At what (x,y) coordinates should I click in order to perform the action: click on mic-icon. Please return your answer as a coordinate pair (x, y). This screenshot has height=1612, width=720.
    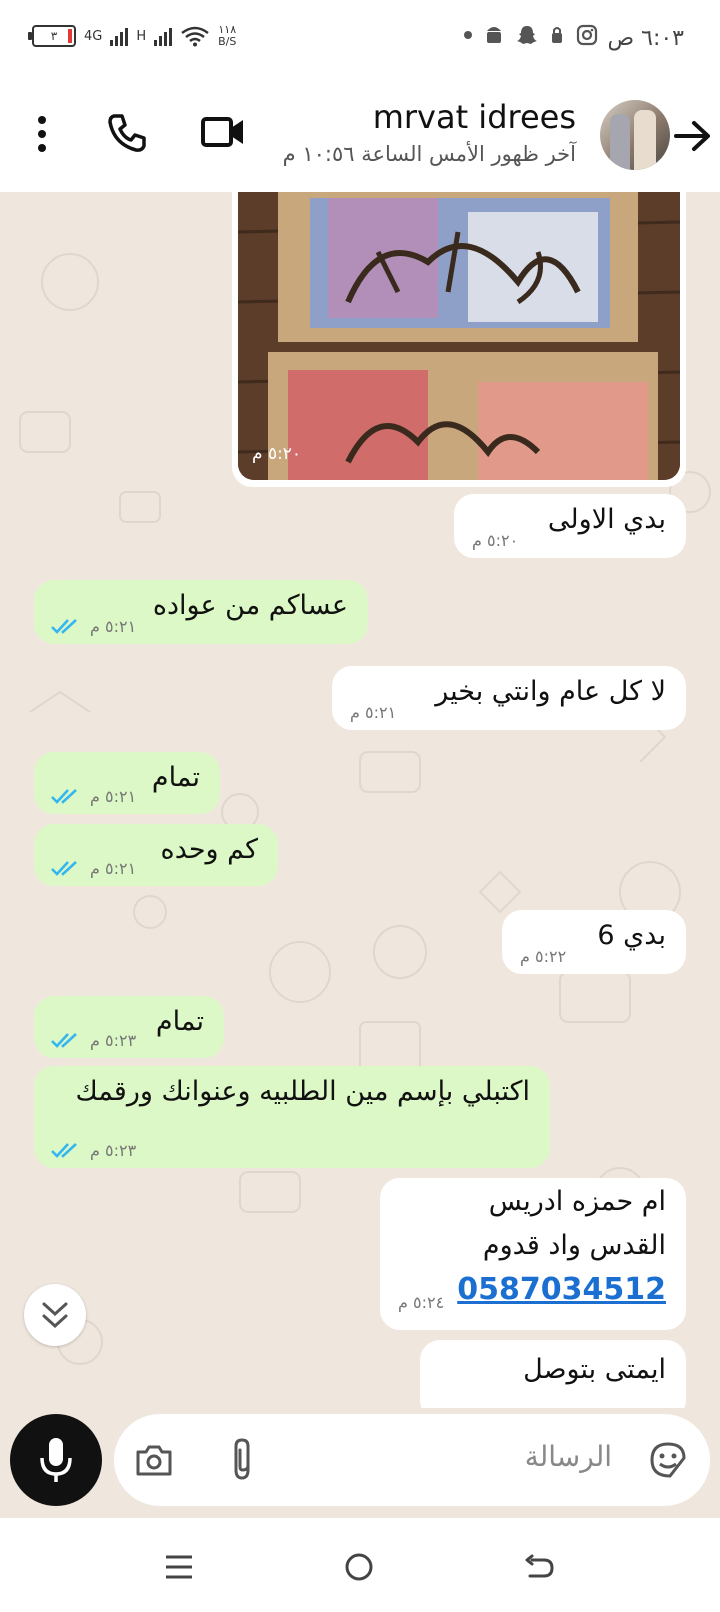
    Looking at the image, I should click on (56, 1460).